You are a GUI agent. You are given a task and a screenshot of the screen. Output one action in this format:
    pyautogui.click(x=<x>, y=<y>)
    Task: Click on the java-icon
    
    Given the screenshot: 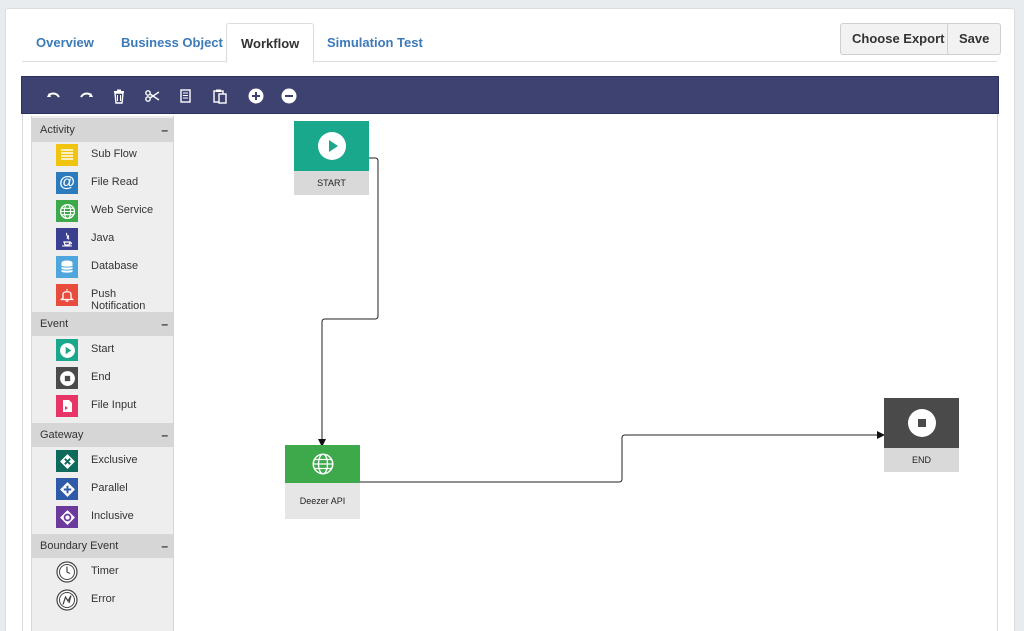 What is the action you would take?
    pyautogui.click(x=67, y=239)
    